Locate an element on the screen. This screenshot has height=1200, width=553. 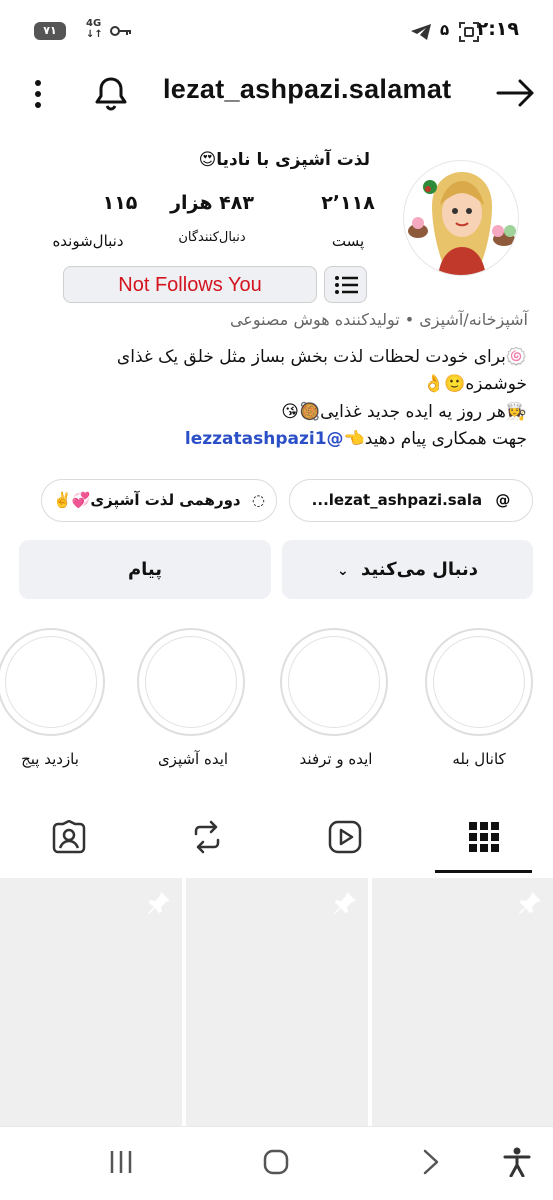
posts-label: پست is located at coordinates (348, 241).